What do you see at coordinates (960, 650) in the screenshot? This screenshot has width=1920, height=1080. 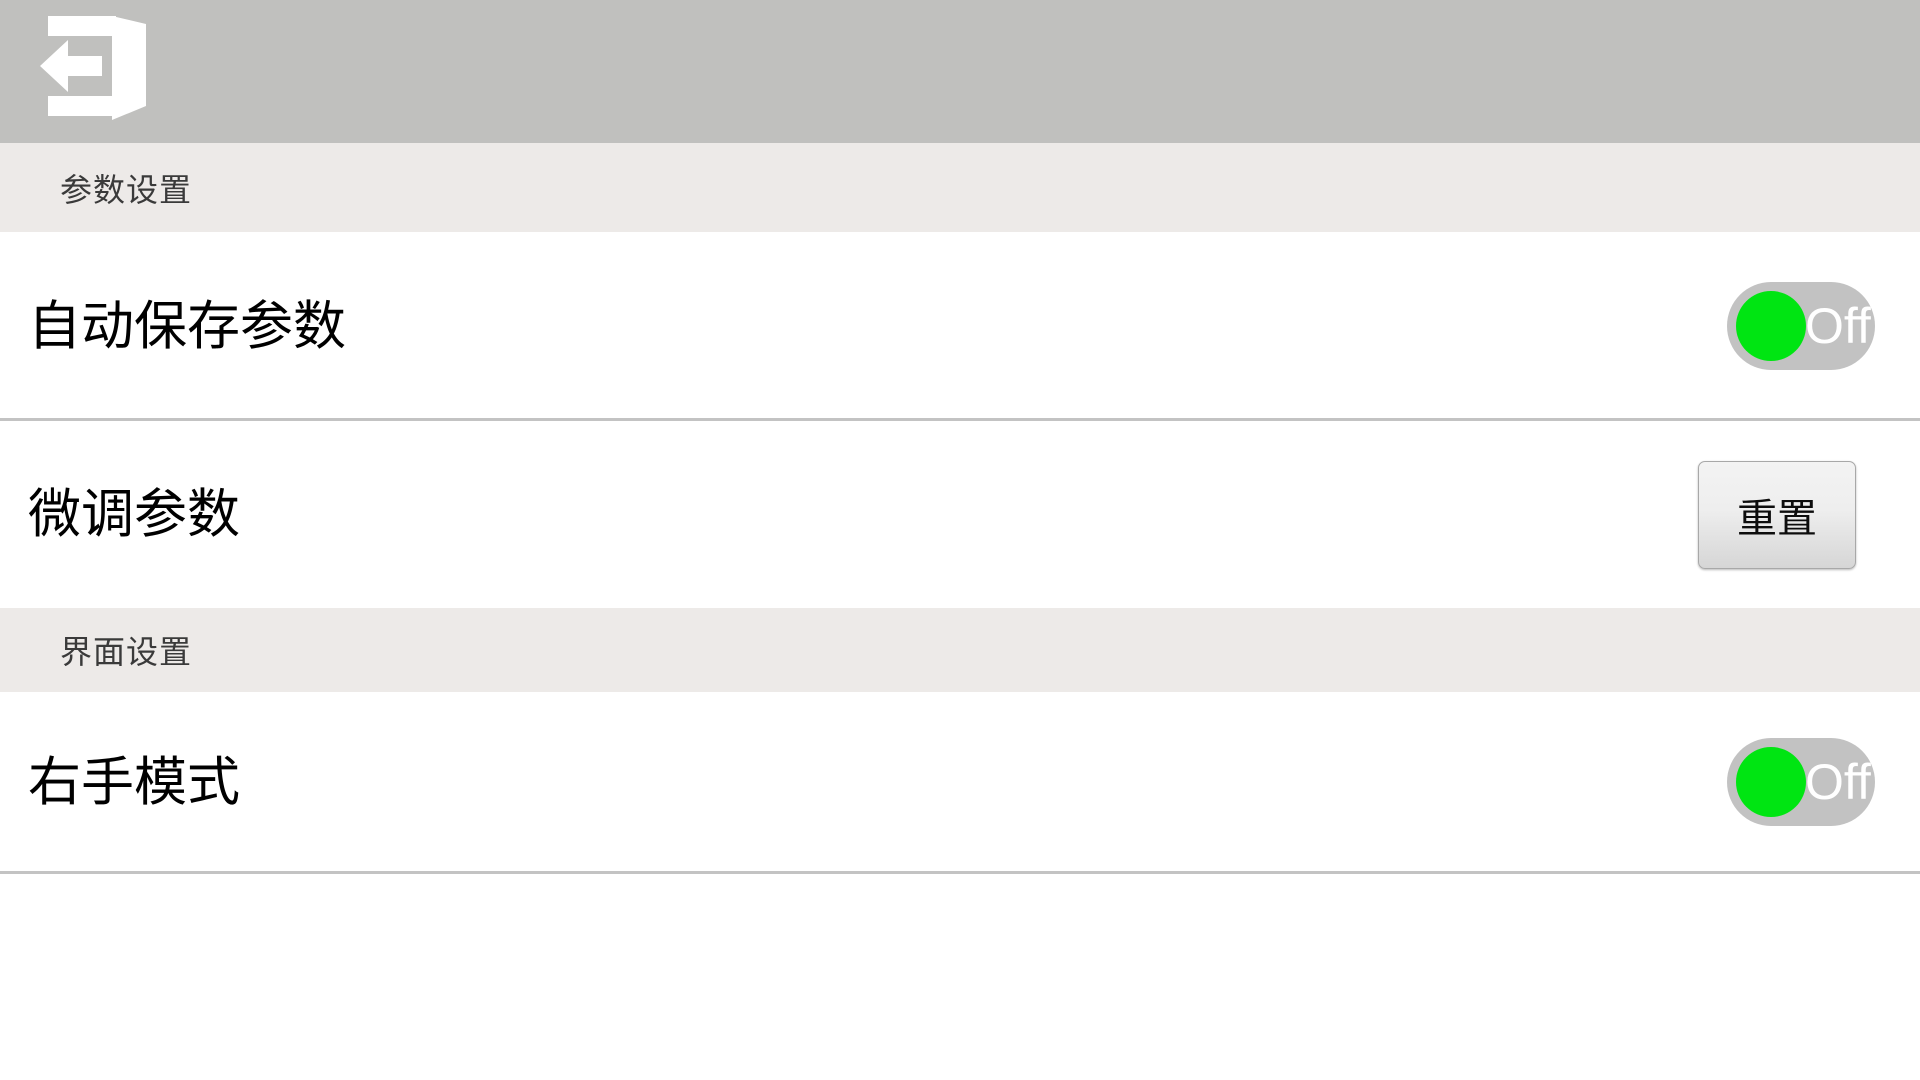 I see `section-header-ui: 界面设置` at bounding box center [960, 650].